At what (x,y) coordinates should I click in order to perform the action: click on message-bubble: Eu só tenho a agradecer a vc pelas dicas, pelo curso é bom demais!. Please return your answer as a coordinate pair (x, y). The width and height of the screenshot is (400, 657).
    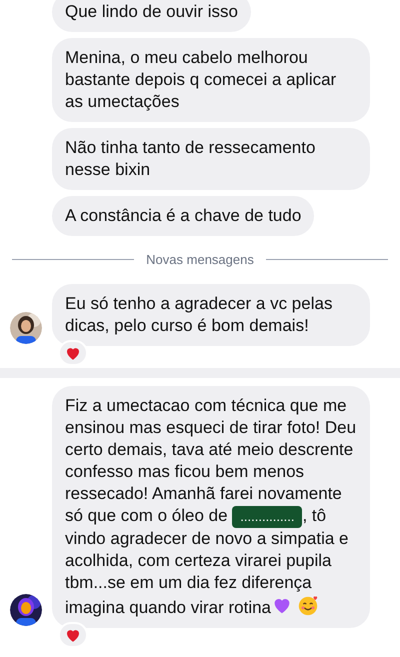
    Looking at the image, I should click on (211, 315).